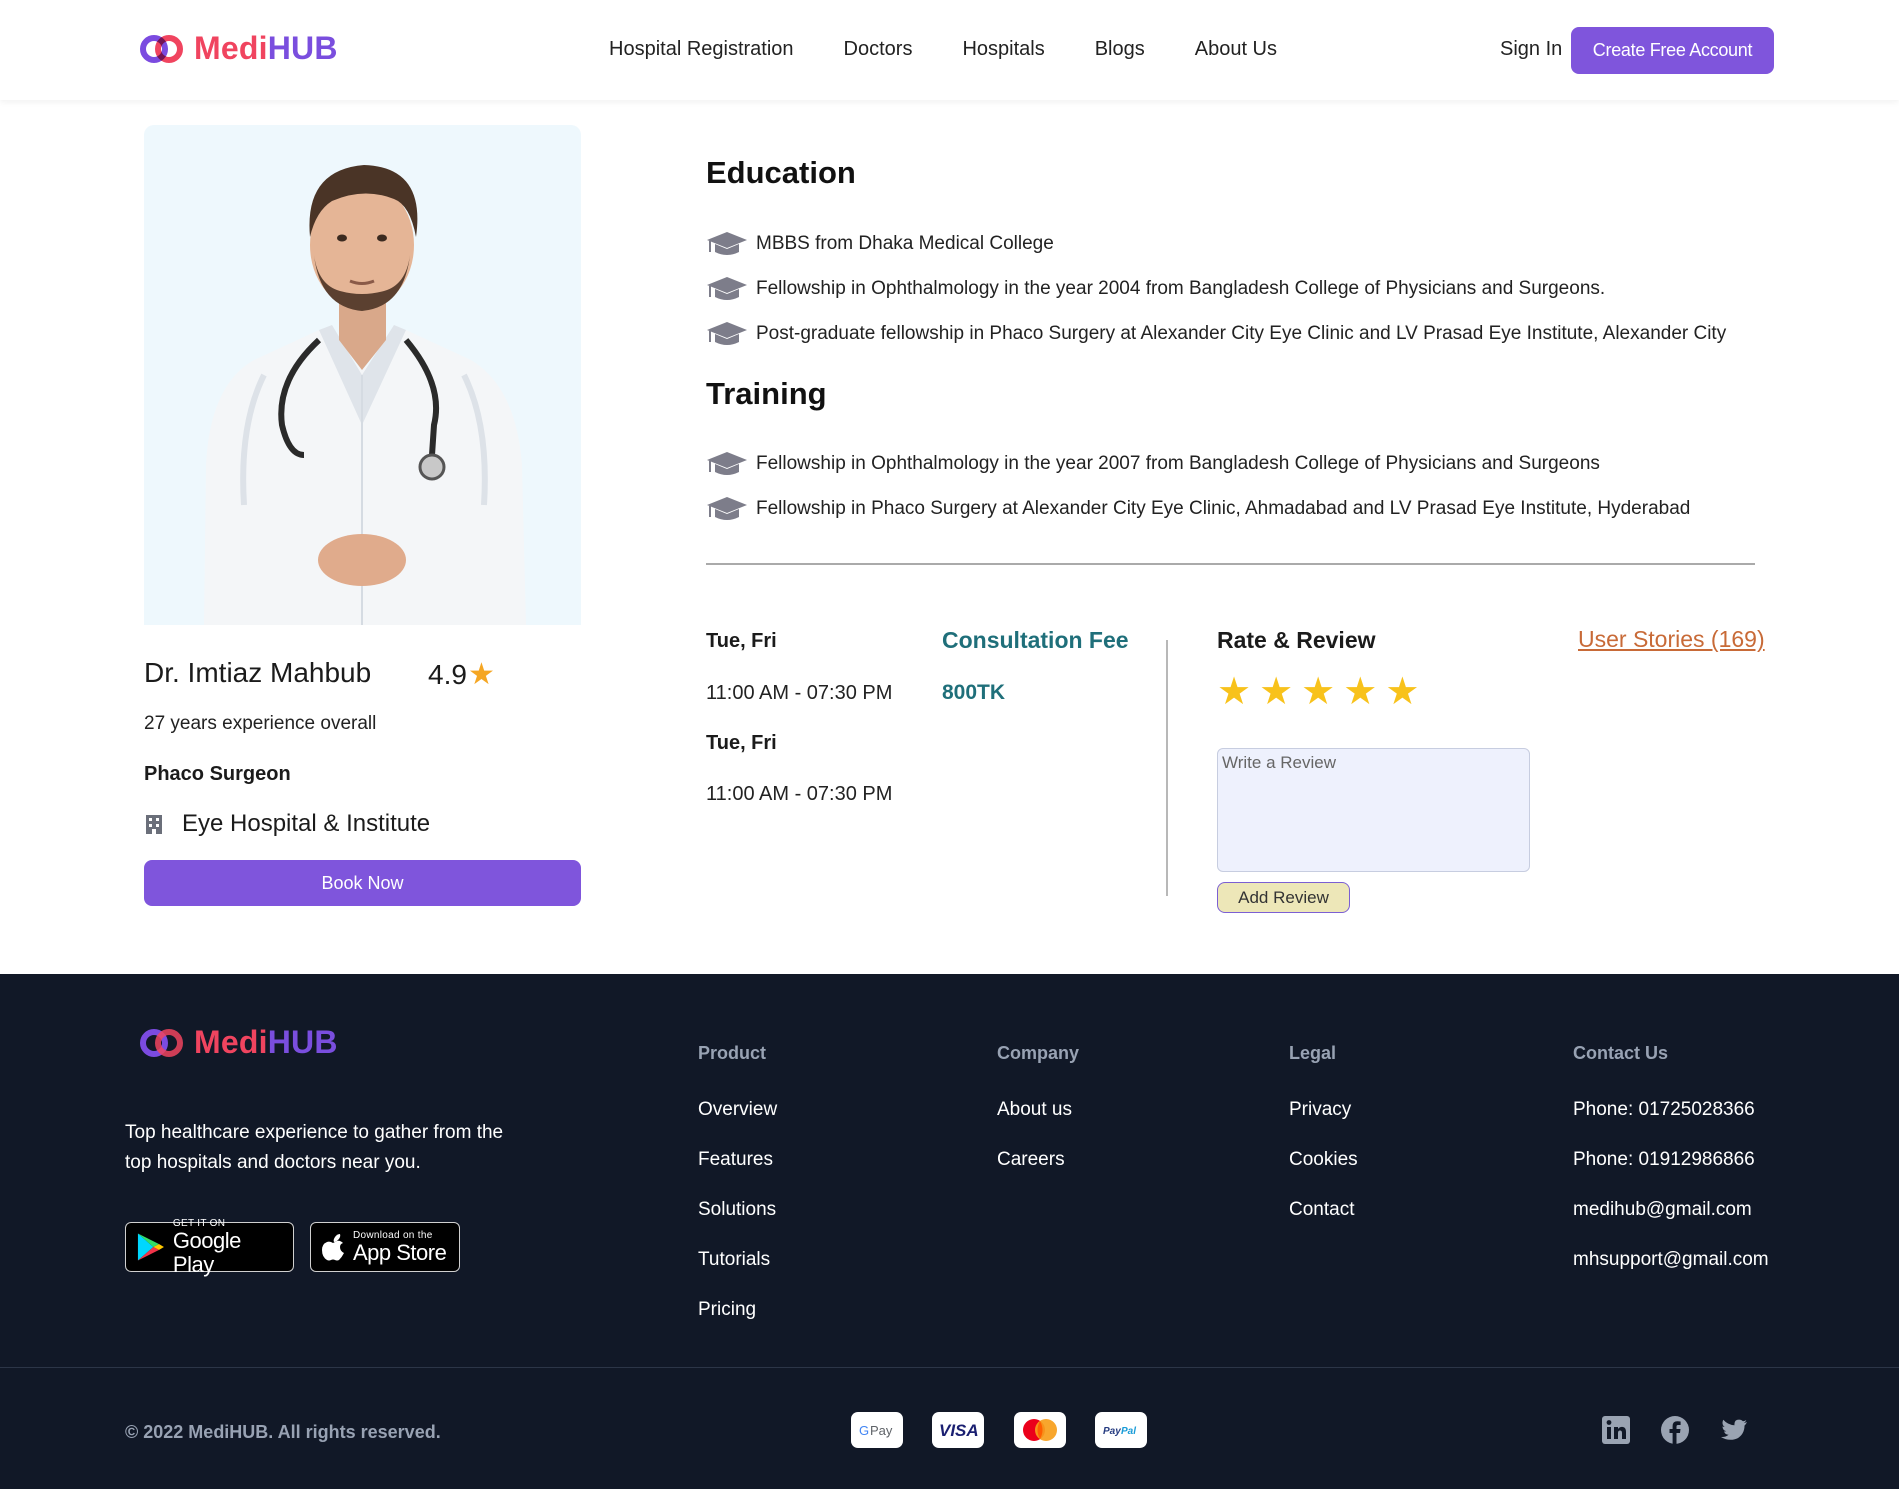  I want to click on svg-text: VISA, so click(959, 1430).